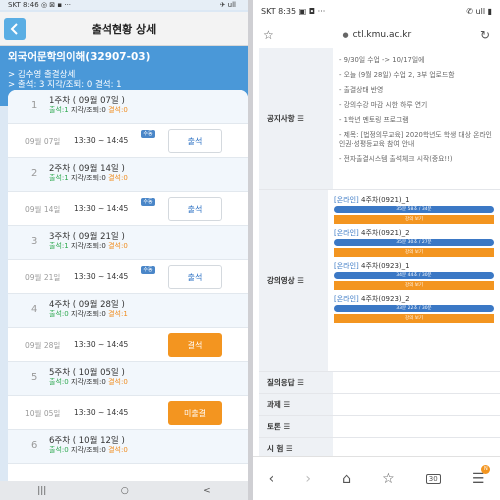 The image size is (500, 500). What do you see at coordinates (34, 173) in the screenshot?
I see `week-number: 2` at bounding box center [34, 173].